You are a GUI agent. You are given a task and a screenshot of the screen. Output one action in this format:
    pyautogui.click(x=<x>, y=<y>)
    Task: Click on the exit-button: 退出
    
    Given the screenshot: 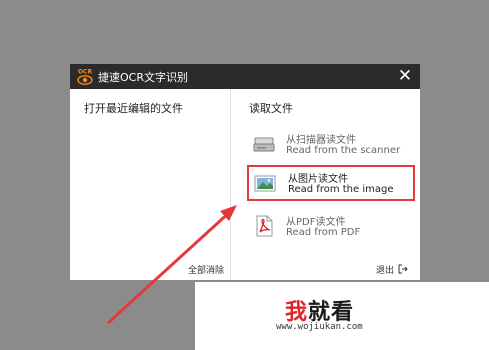 What is the action you would take?
    pyautogui.click(x=392, y=269)
    